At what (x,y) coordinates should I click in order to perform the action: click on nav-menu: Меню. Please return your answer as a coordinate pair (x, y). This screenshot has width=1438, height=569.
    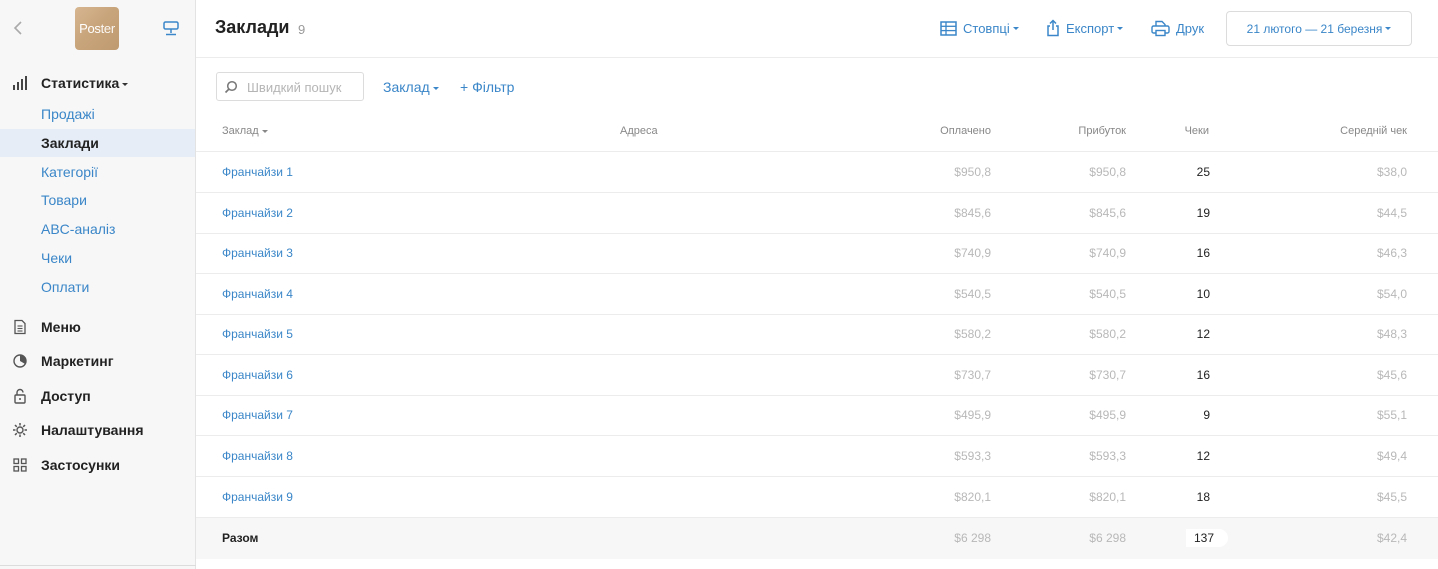
    Looking at the image, I should click on (98, 327).